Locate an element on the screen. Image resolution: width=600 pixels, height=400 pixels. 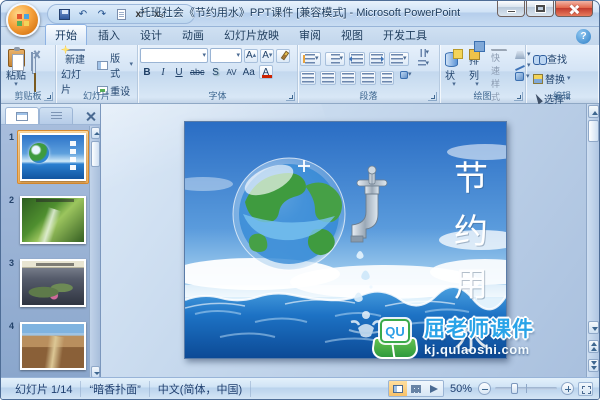
subscript-button: x₂ is located at coordinates (159, 14).